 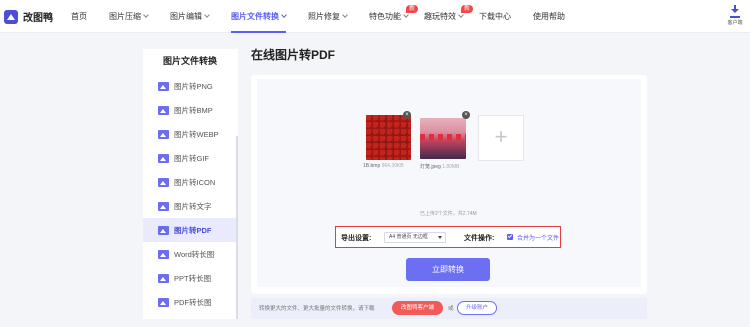 I want to click on sidebar-item-word-long: Word转长图, so click(x=190, y=254).